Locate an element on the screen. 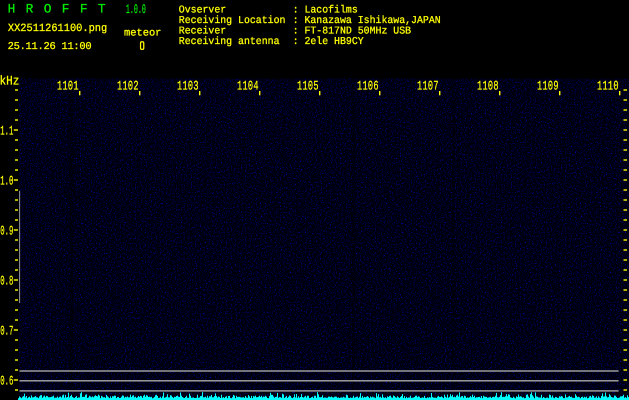  svg-text: Receiving antenna is located at coordinates (229, 42).